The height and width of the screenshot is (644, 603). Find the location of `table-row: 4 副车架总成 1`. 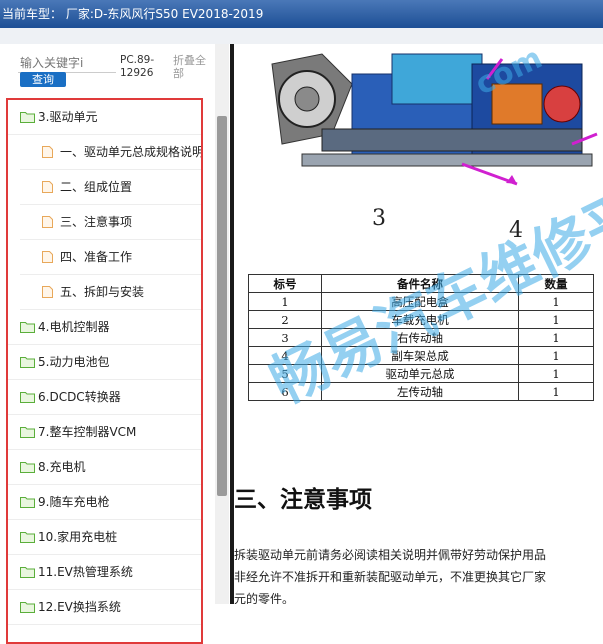

table-row: 4 副车架总成 1 is located at coordinates (421, 355).